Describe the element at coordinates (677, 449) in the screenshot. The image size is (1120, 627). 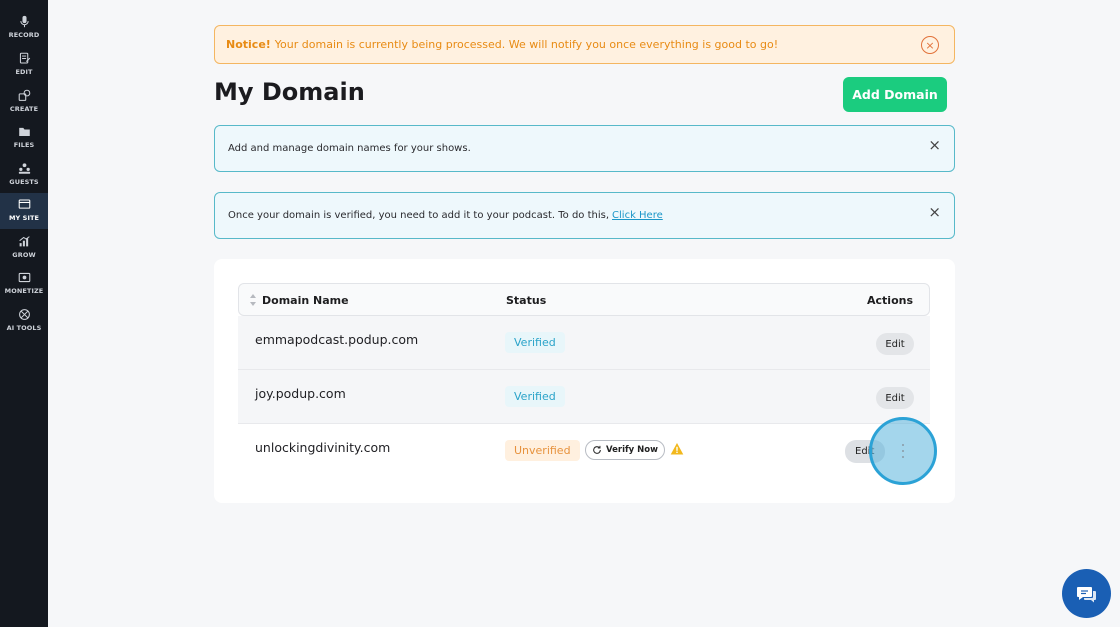
I see `warning-icon` at that location.